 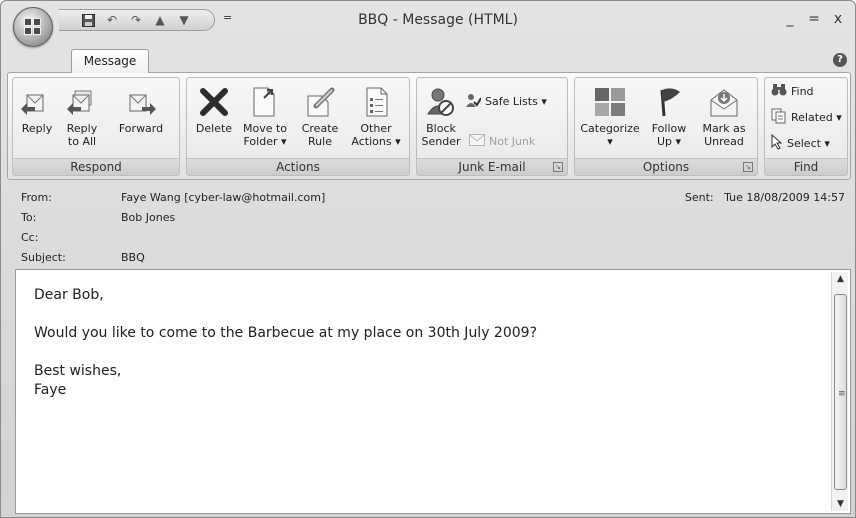 What do you see at coordinates (610, 128) in the screenshot?
I see `categorize-label-line1: Categorize` at bounding box center [610, 128].